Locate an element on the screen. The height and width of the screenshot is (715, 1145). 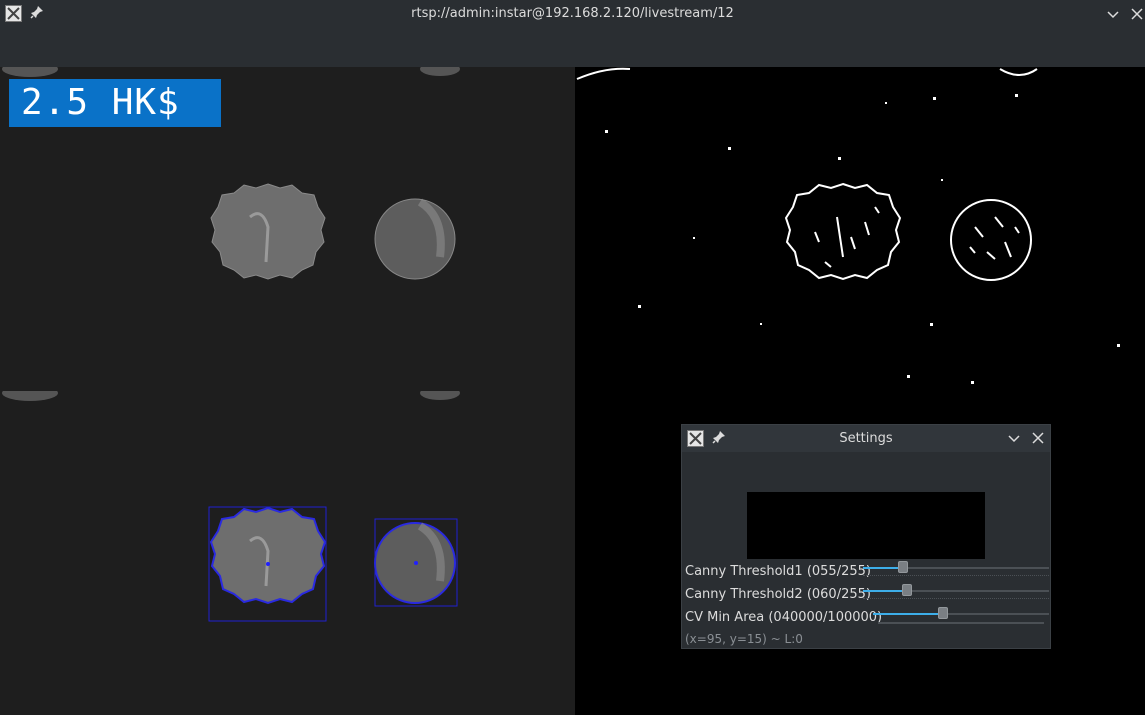
slider-label-cv-min-area: CV Min Area (040000/100000) is located at coordinates (784, 617).